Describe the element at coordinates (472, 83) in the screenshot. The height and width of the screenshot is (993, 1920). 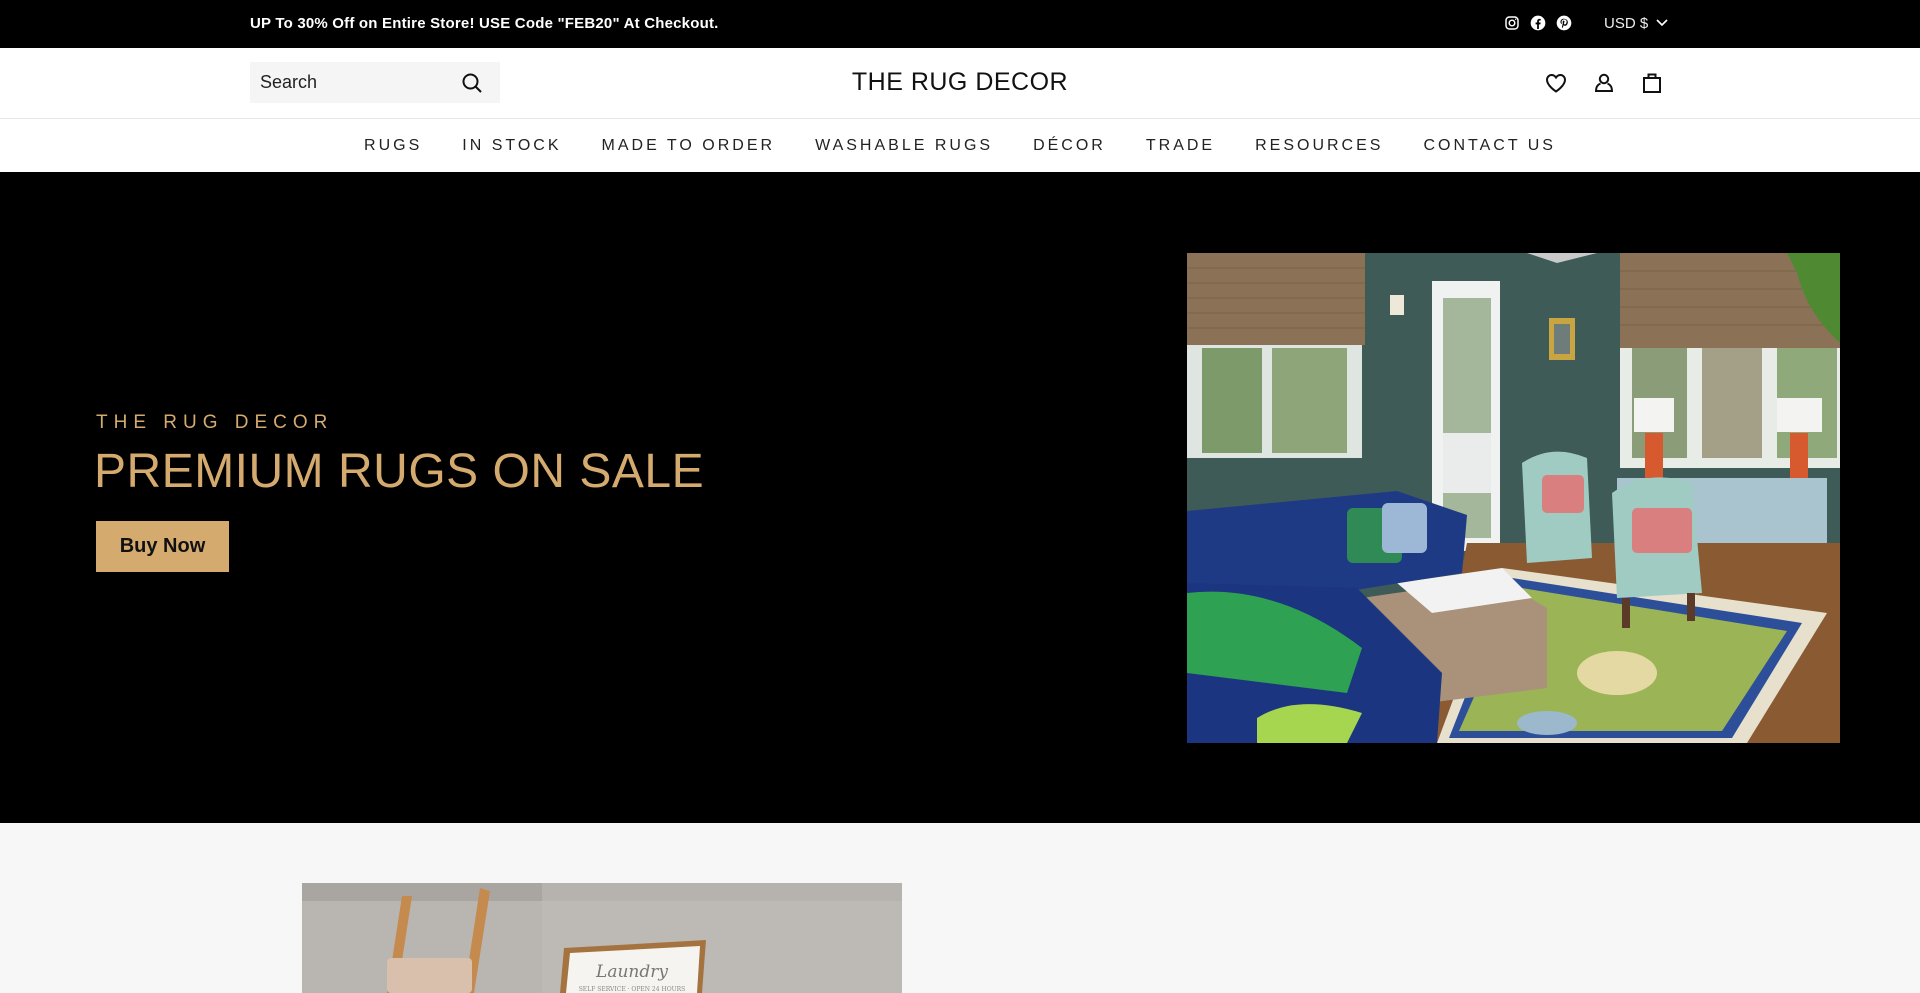
I see `search-icon` at that location.